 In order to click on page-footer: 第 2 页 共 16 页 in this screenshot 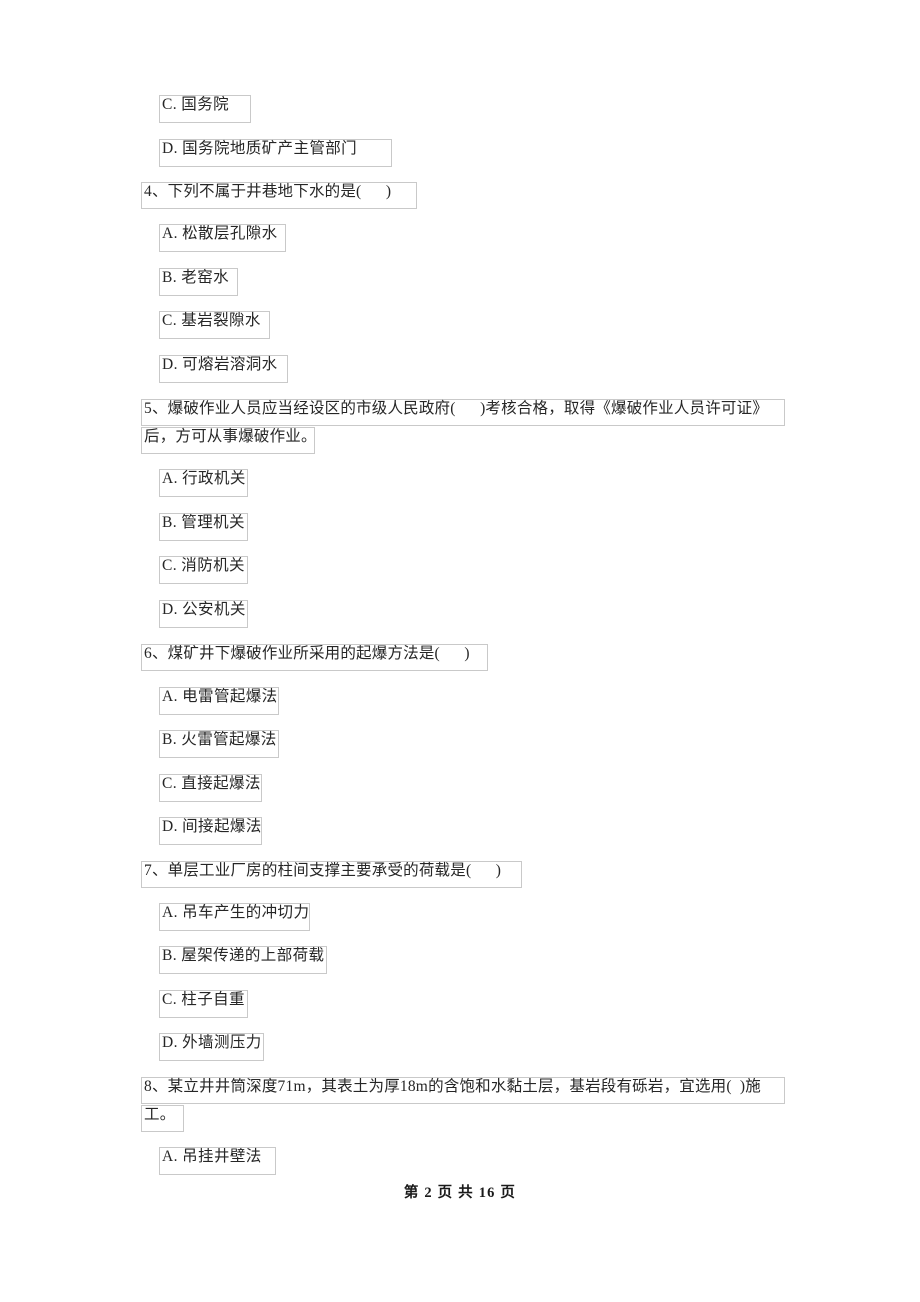, I will do `click(460, 1193)`.